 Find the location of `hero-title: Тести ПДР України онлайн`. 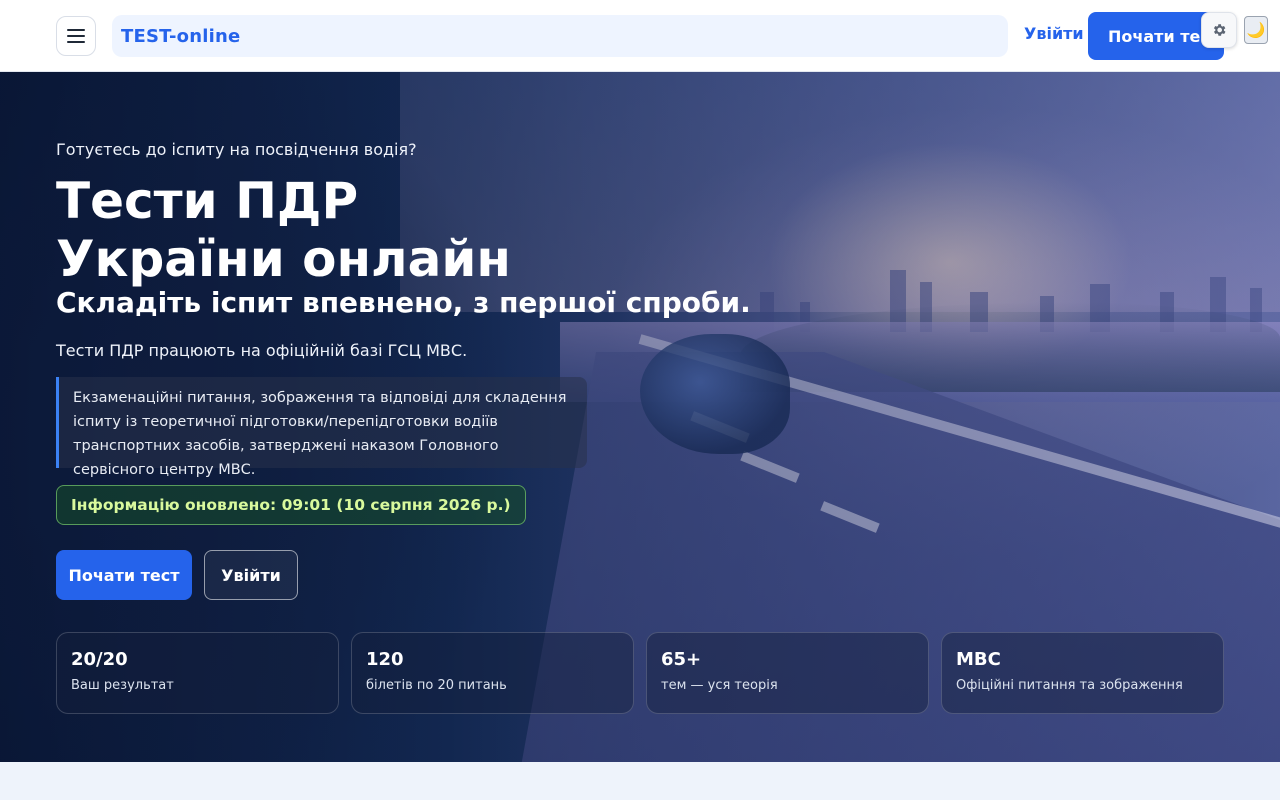

hero-title: Тести ПДР України онлайн is located at coordinates (283, 230).